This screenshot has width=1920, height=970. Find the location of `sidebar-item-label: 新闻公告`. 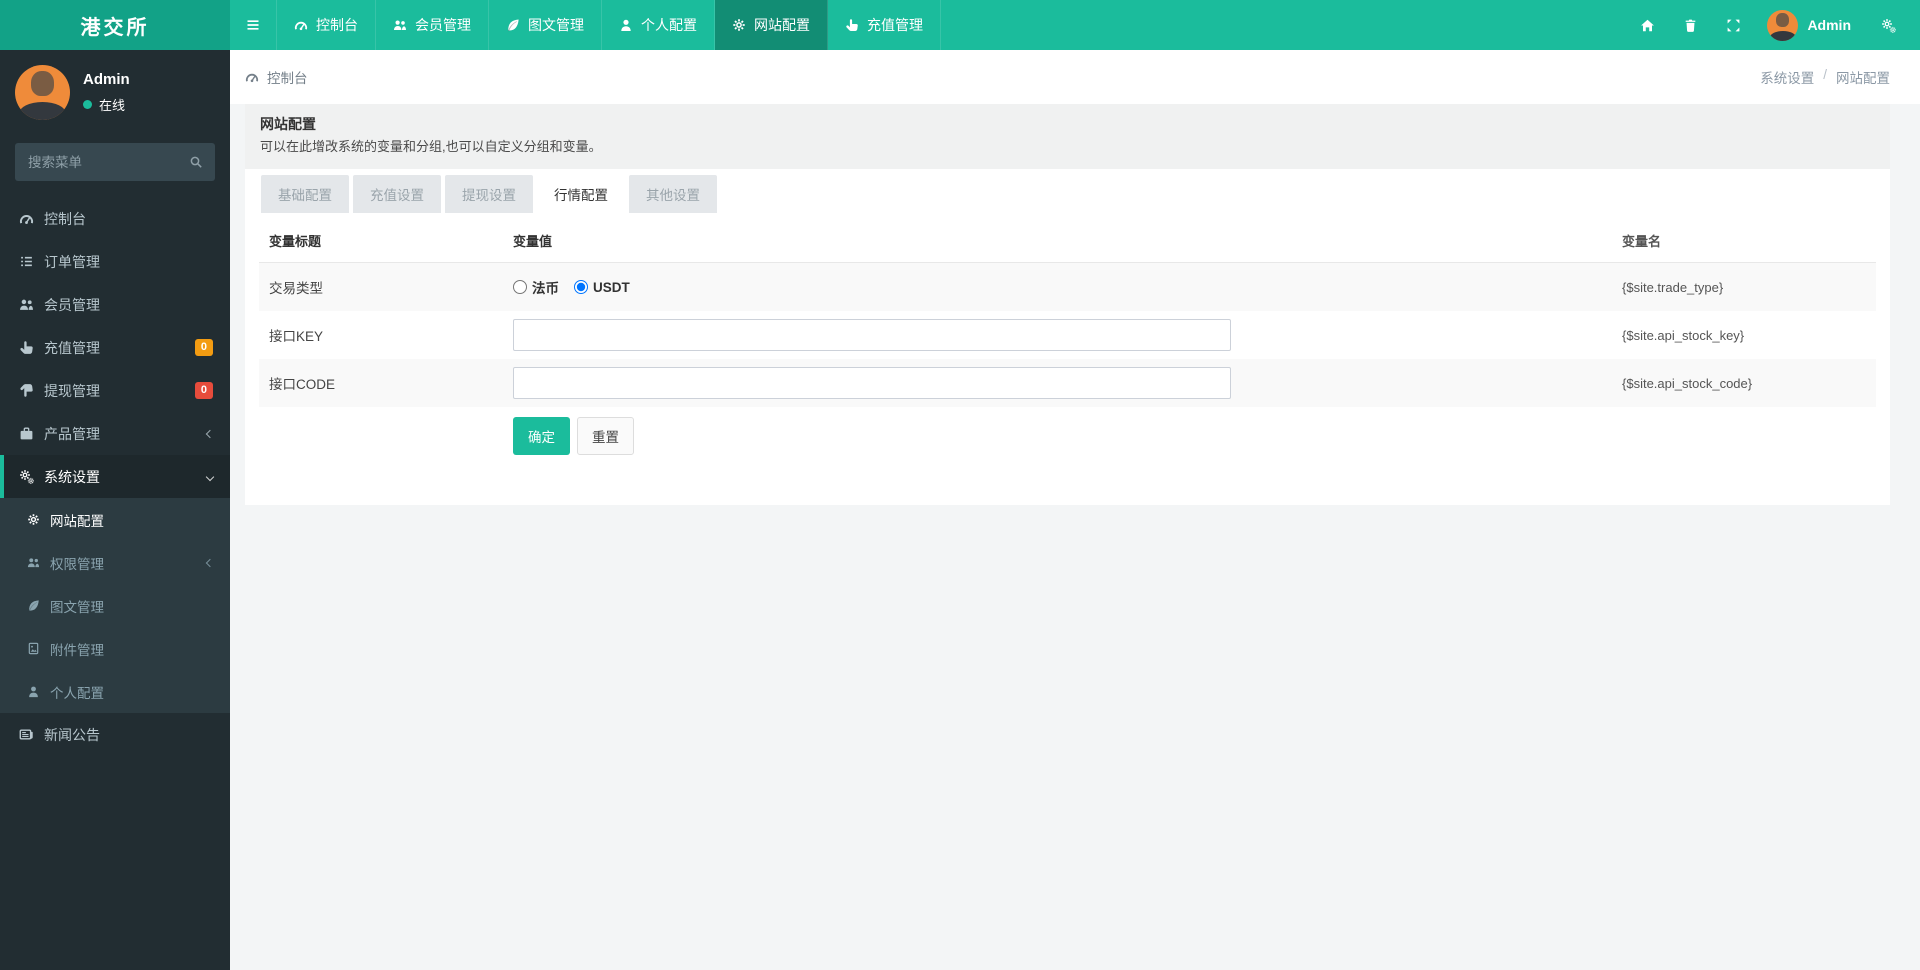

sidebar-item-label: 新闻公告 is located at coordinates (72, 734).